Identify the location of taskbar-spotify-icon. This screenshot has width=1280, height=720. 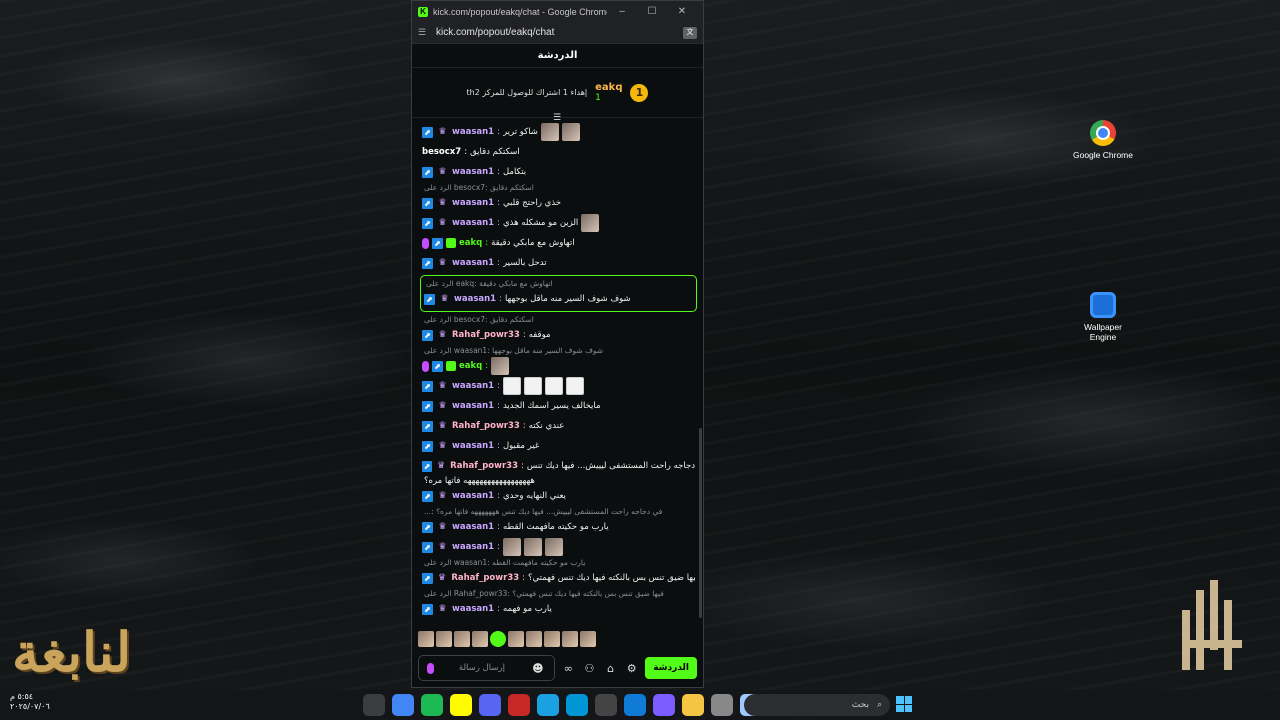
(432, 705).